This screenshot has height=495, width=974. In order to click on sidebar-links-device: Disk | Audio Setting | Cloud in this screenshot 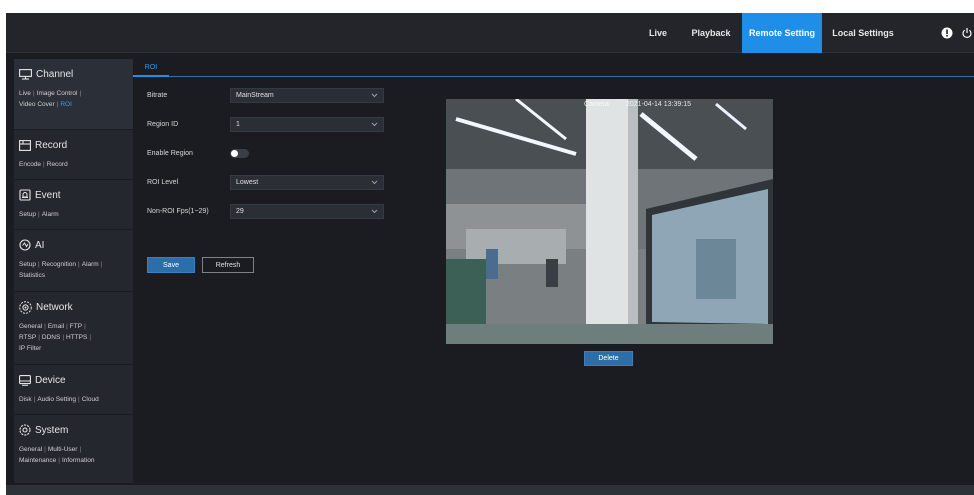, I will do `click(59, 399)`.